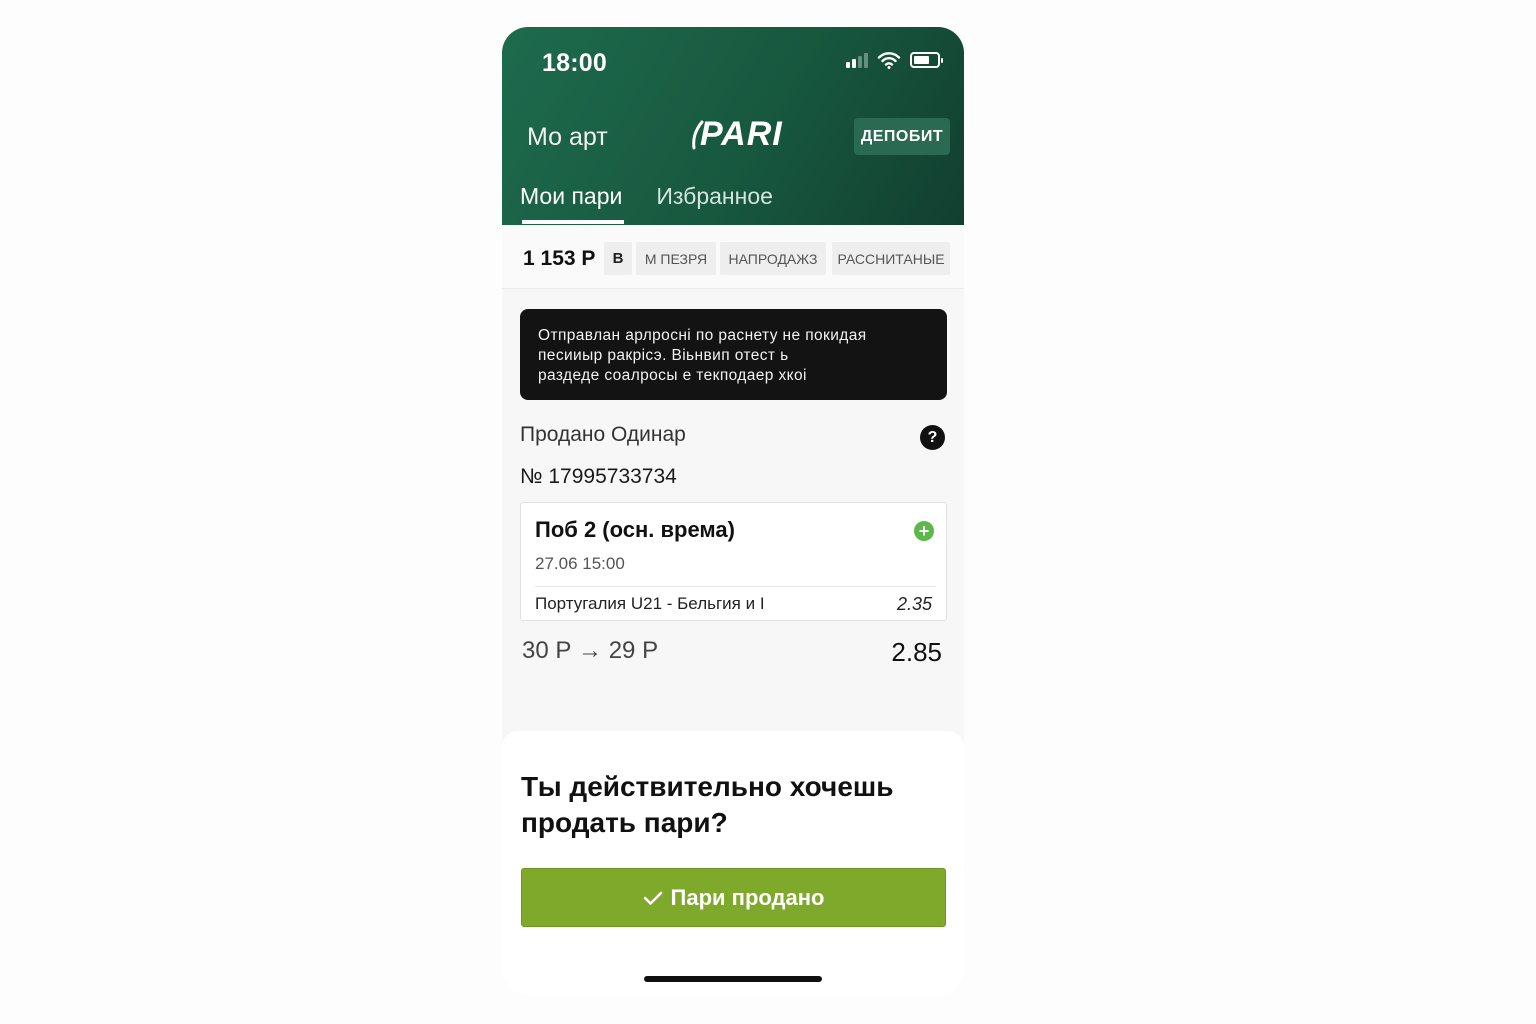 This screenshot has height=1024, width=1536. I want to click on signal-icon, so click(857, 60).